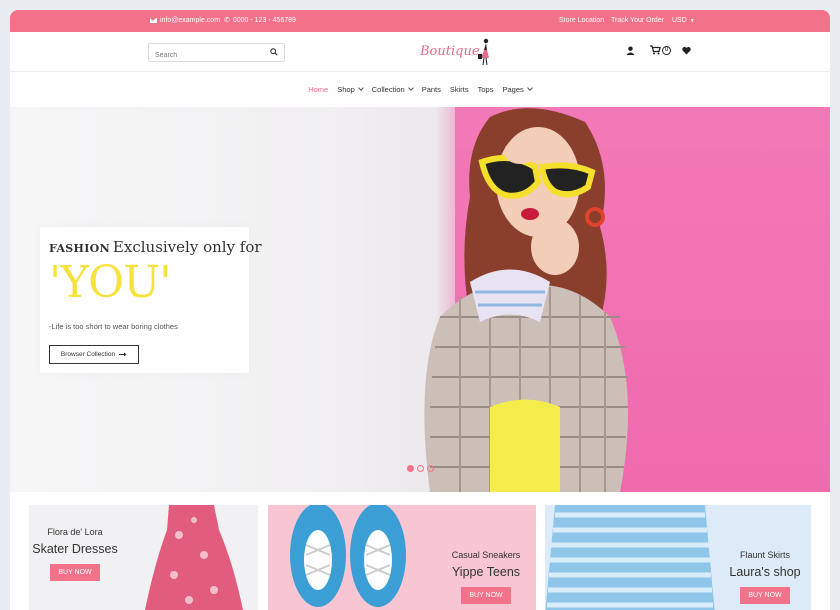 The width and height of the screenshot is (840, 610). What do you see at coordinates (486, 555) in the screenshot?
I see `banner-small-title: Casual Sneakers` at bounding box center [486, 555].